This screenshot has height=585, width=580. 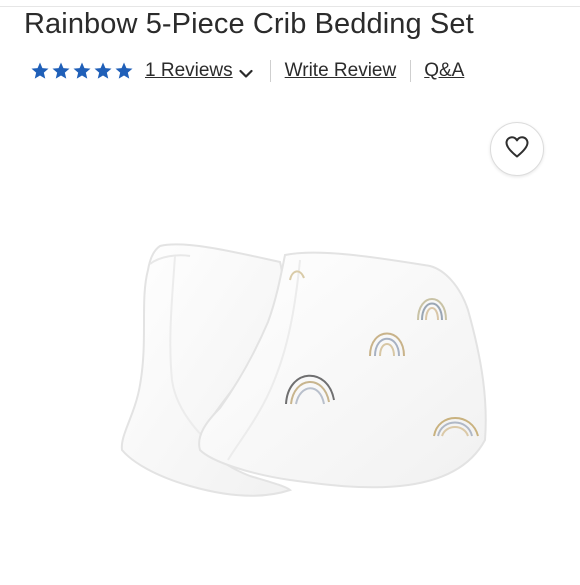 I want to click on chevron-down-icon, so click(x=246, y=72).